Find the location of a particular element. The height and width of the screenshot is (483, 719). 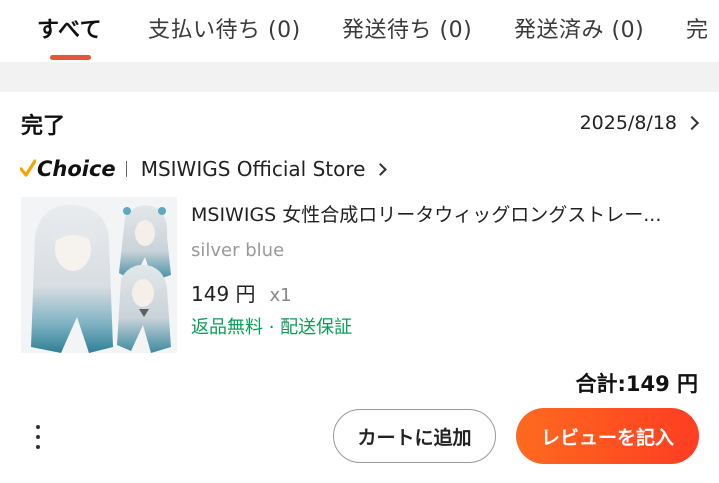

add-to-cart-button: カートに追加 is located at coordinates (414, 436).